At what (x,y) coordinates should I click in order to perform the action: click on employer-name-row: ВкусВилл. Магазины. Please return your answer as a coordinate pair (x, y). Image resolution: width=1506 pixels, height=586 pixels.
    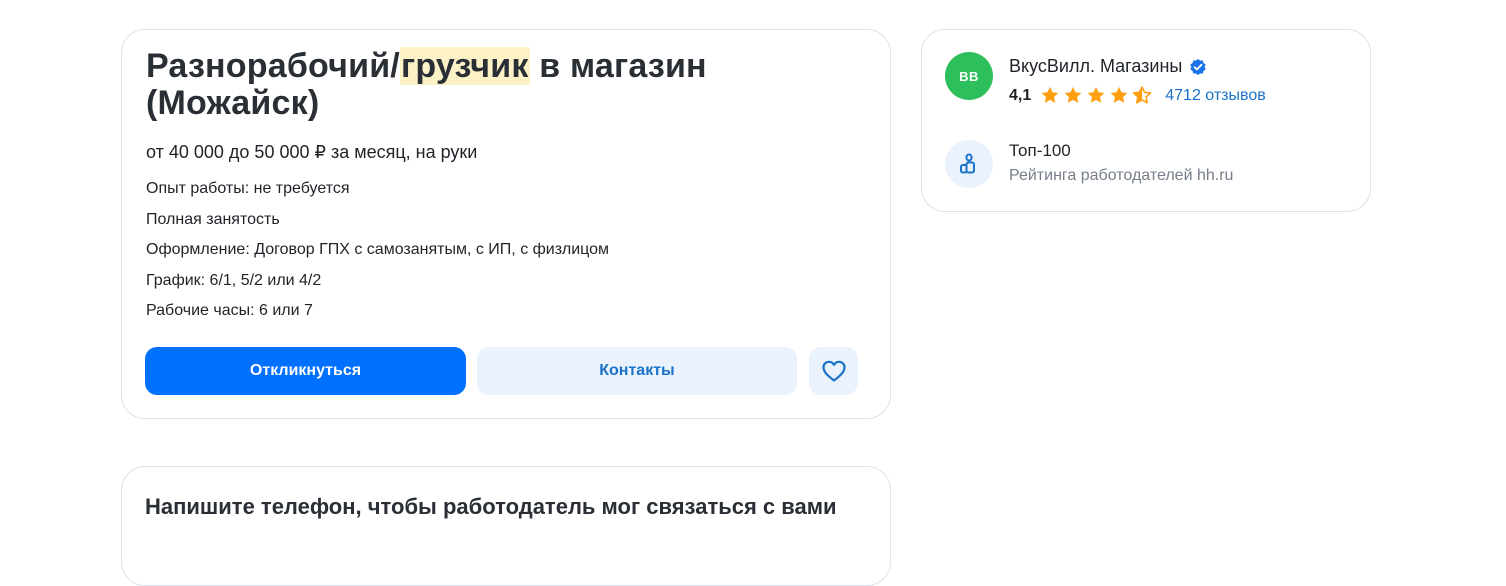
    Looking at the image, I should click on (1108, 66).